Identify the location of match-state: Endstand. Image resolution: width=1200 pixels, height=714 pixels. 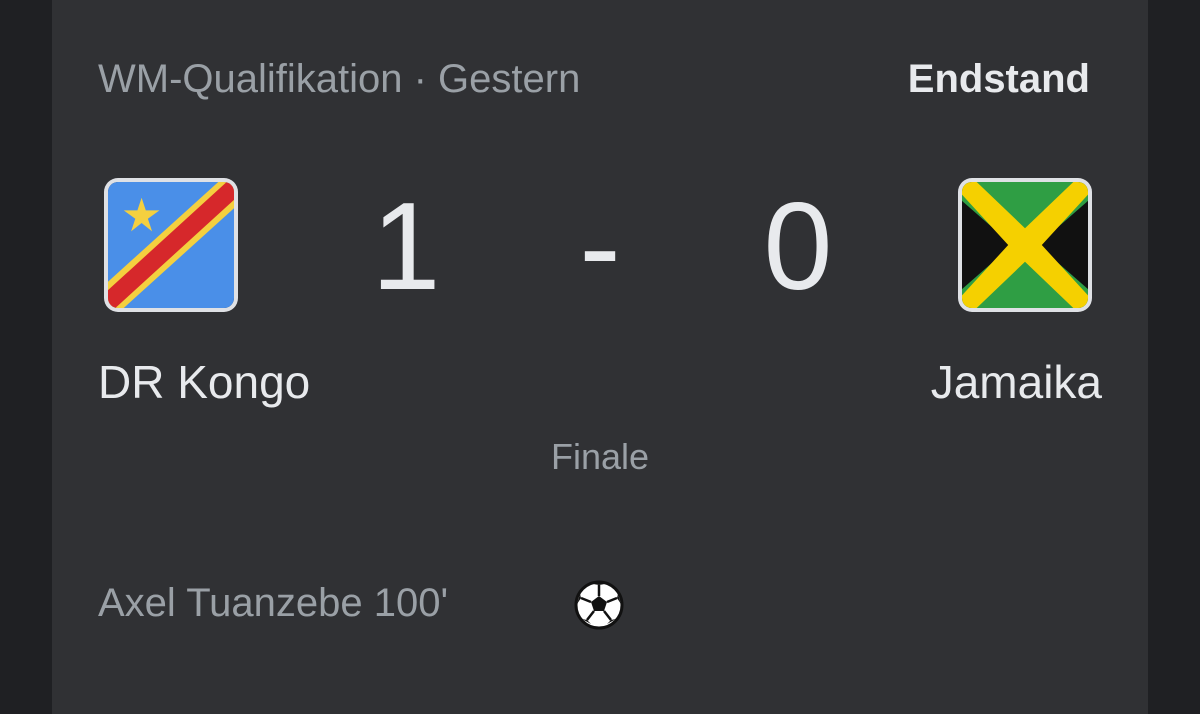
(998, 79).